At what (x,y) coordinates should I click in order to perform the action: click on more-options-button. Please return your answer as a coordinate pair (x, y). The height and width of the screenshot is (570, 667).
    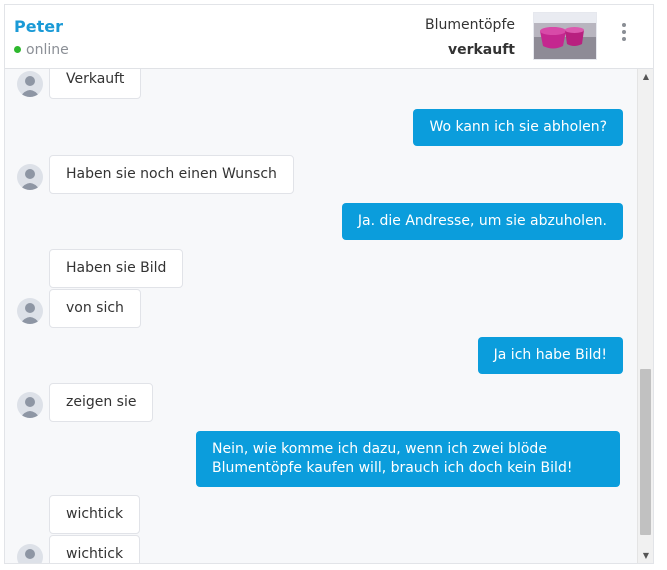
    Looking at the image, I should click on (624, 32).